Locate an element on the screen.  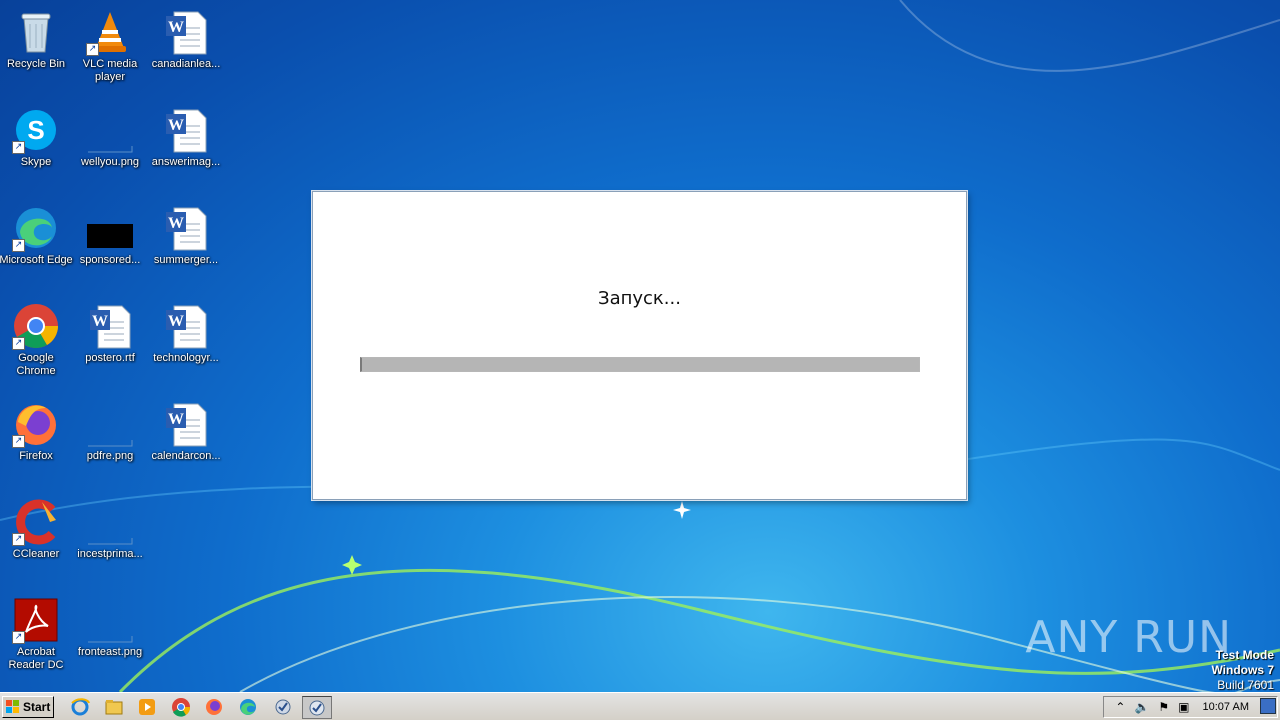
desktop-icon-fronteast-png: fronteast.png is located at coordinates (110, 624).